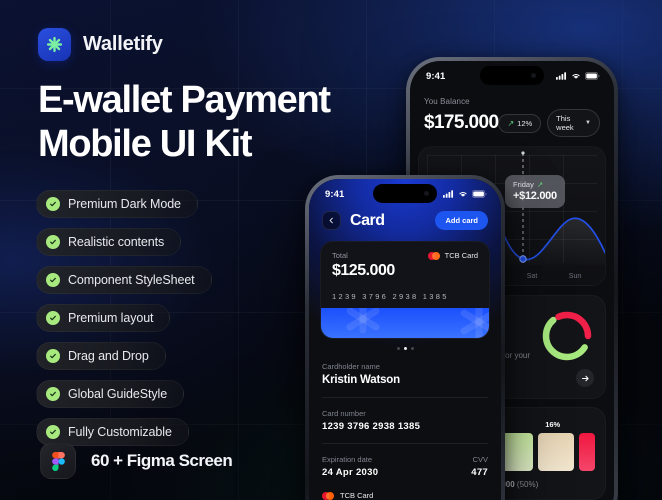 This screenshot has width=662, height=500. I want to click on figma-icon, so click(58, 461).